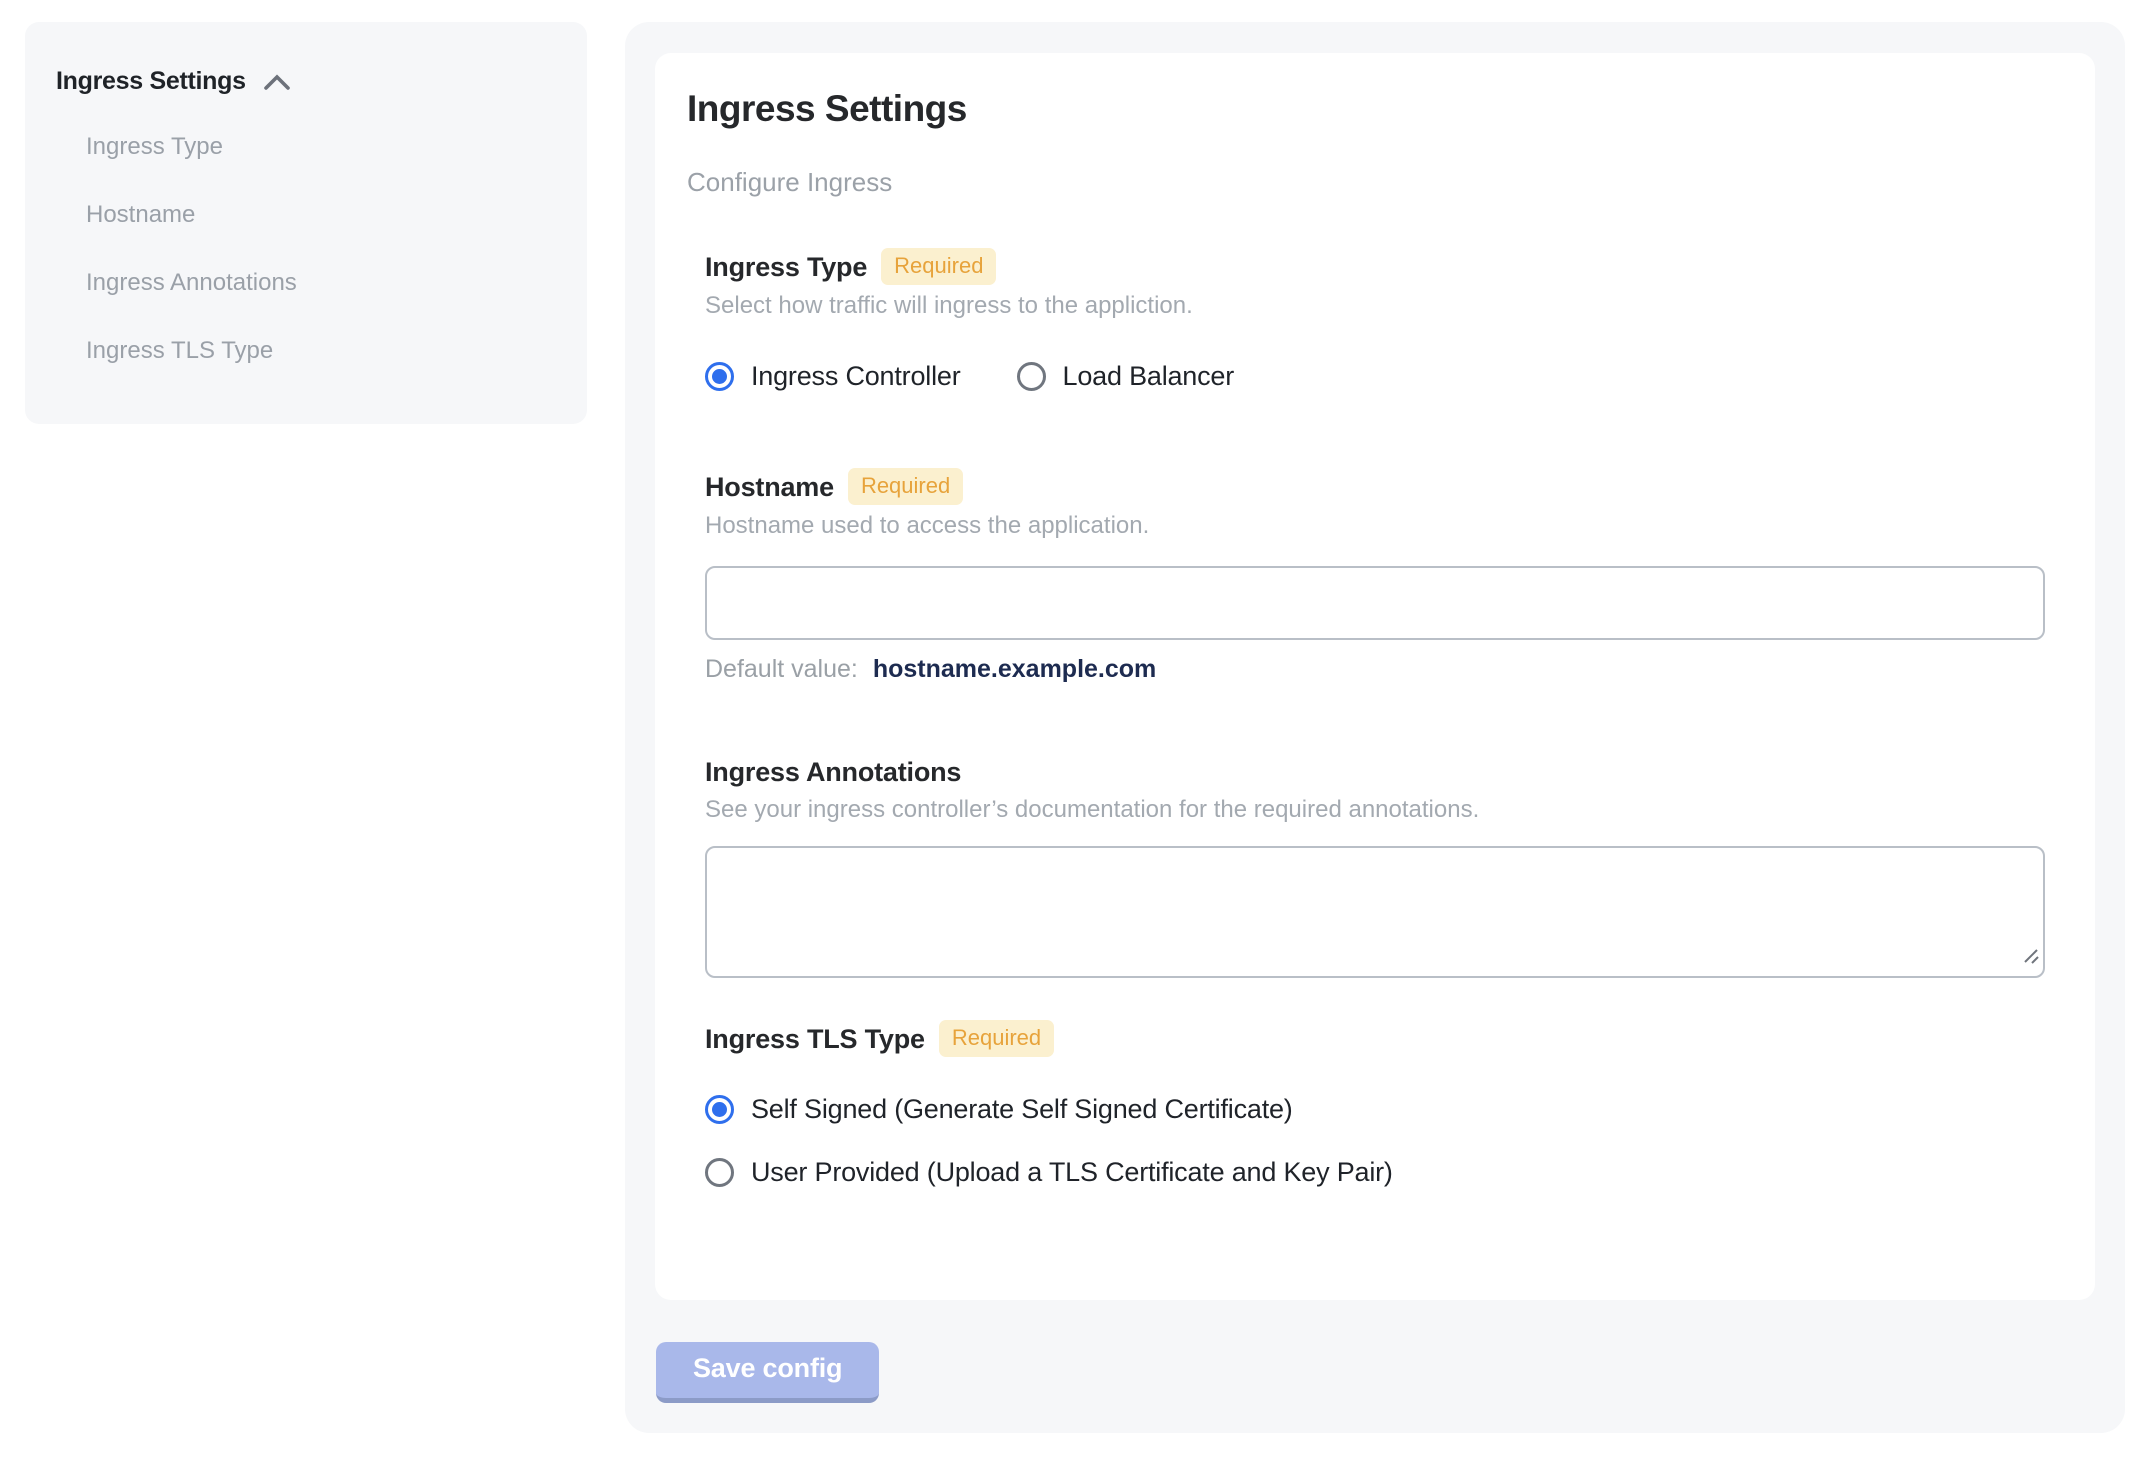 Image resolution: width=2156 pixels, height=1474 pixels. I want to click on radio-option-ingress-controller: Ingress Controller, so click(833, 376).